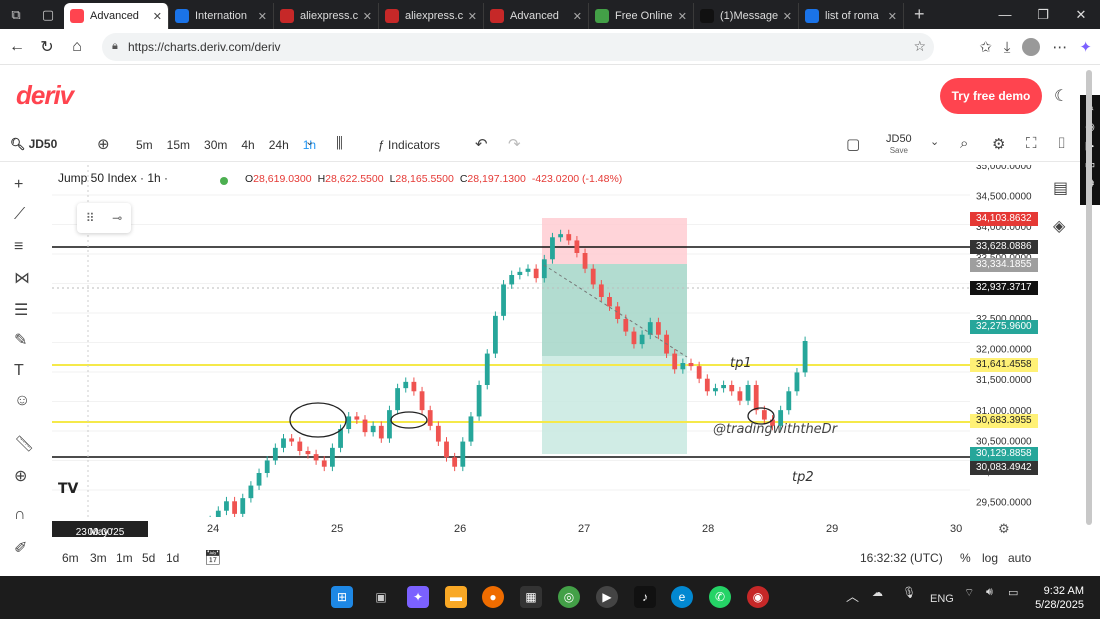 Image resolution: width=1100 pixels, height=619 pixels. What do you see at coordinates (279, 145) in the screenshot?
I see `timeframe-24h: 24h` at bounding box center [279, 145].